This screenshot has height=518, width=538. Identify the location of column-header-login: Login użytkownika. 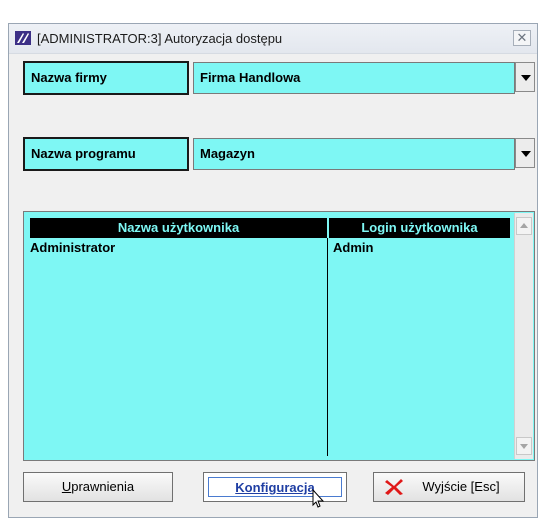
(419, 228).